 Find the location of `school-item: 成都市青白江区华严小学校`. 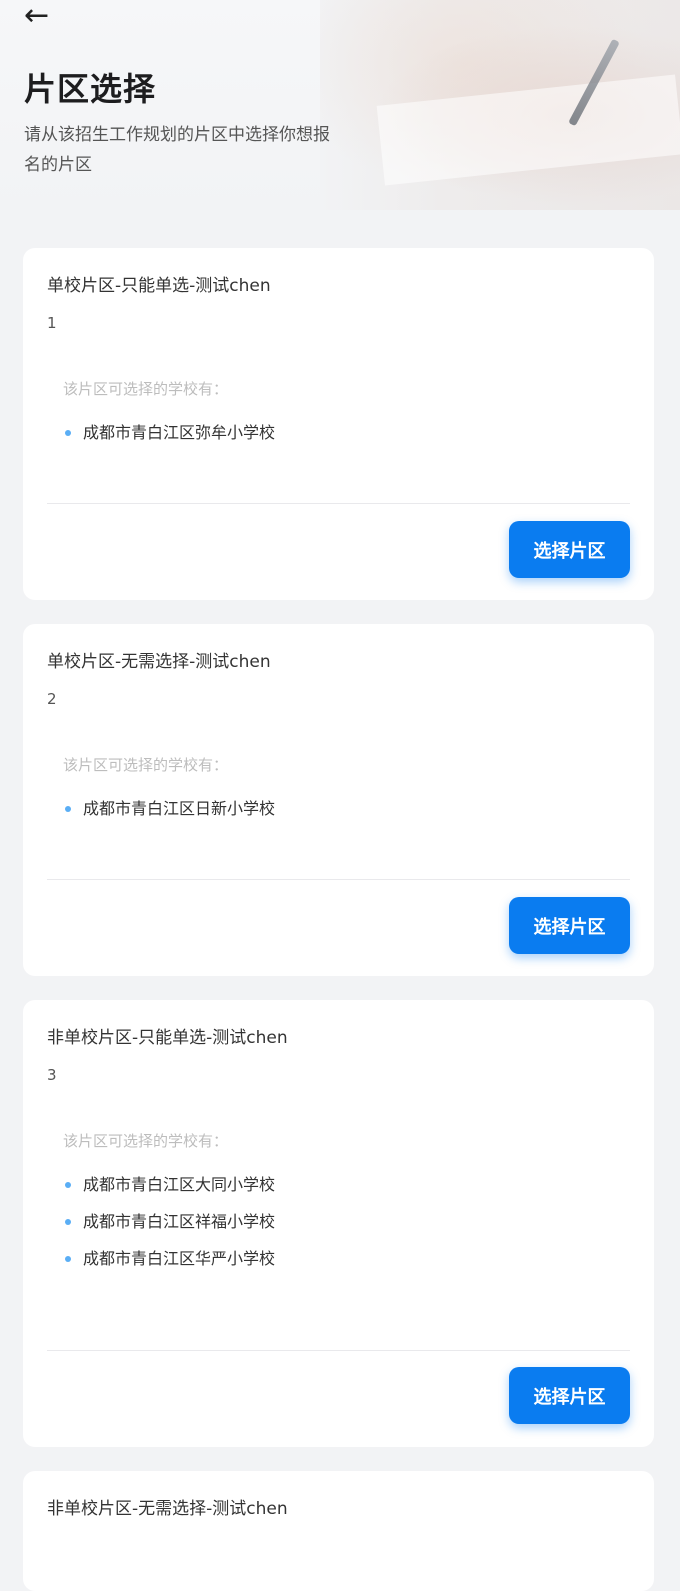

school-item: 成都市青白江区华严小学校 is located at coordinates (169, 1264).